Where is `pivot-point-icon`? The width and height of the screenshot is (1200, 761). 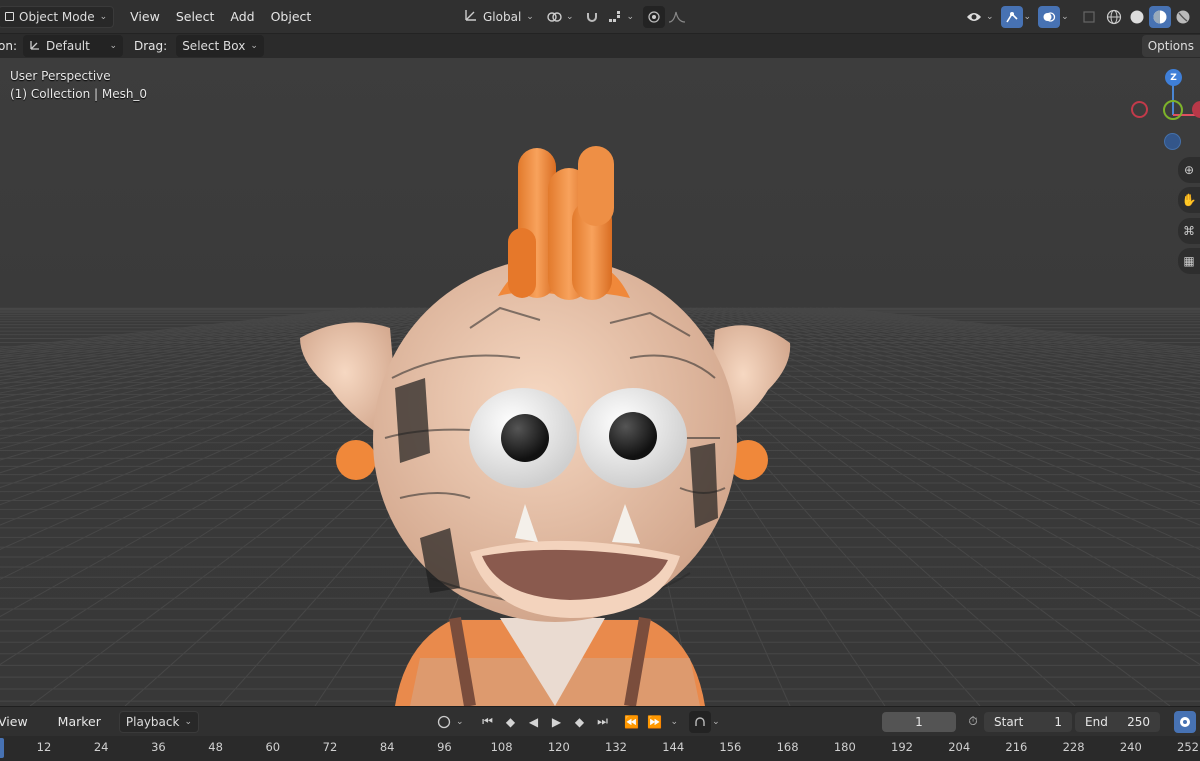
pivot-point-icon is located at coordinates (554, 17).